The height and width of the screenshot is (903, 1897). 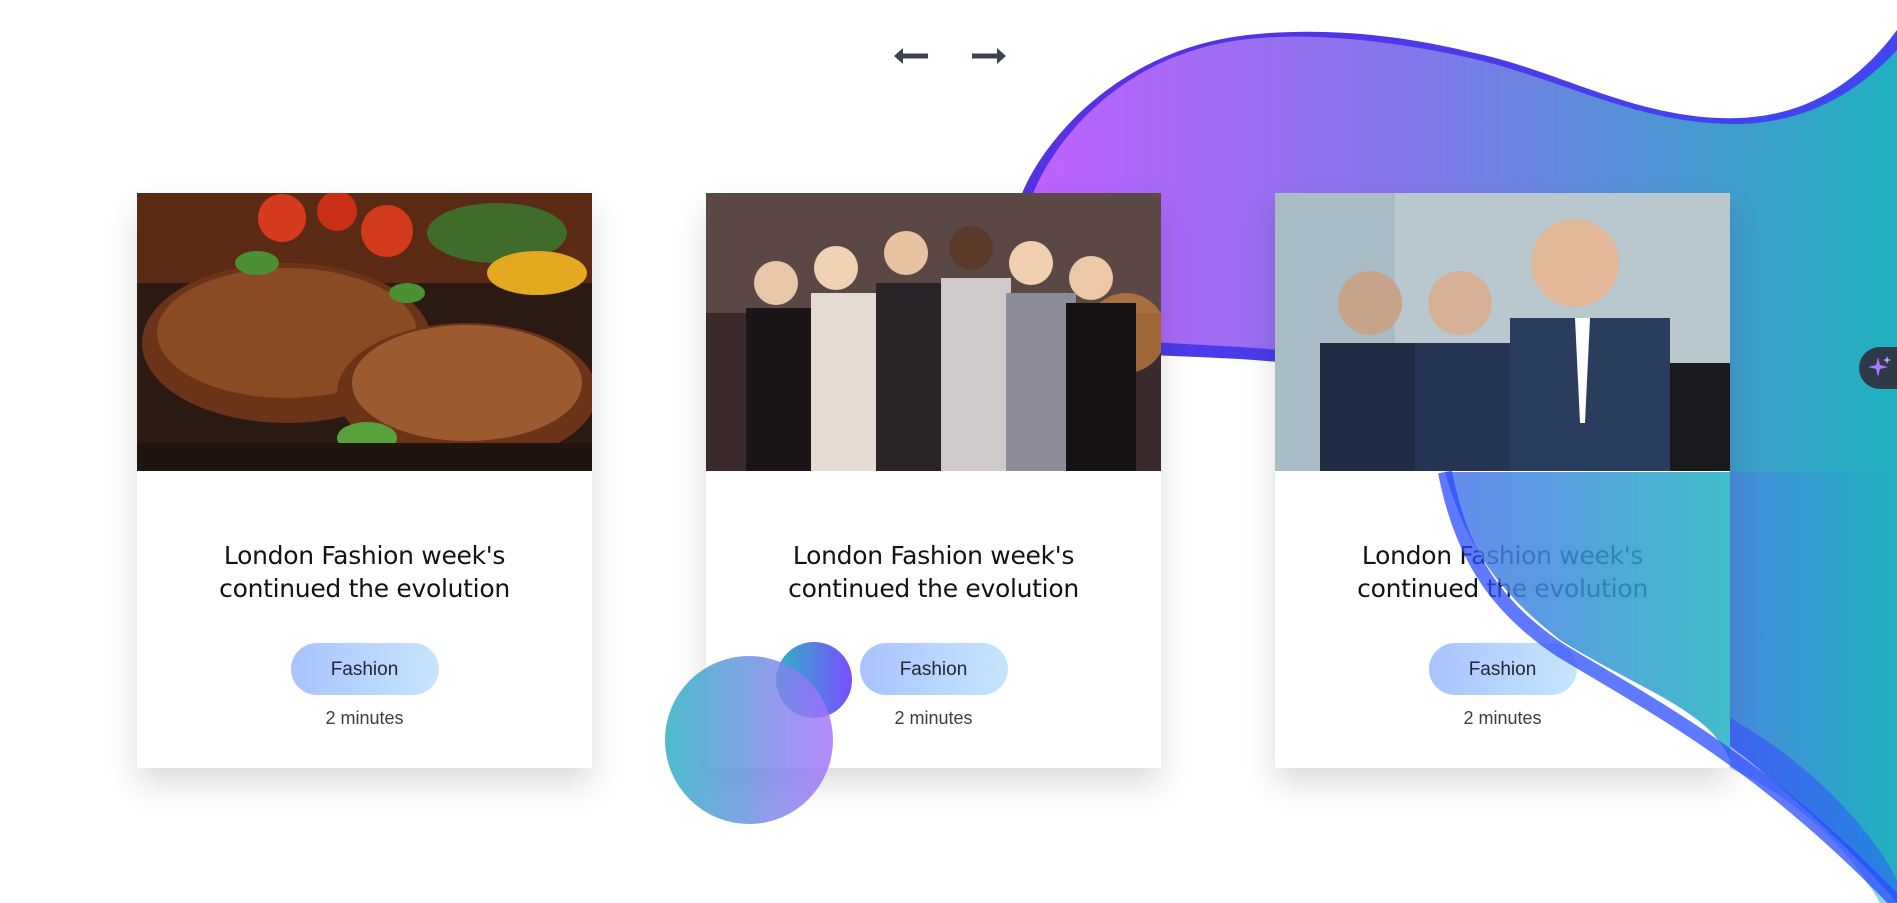 What do you see at coordinates (950, 56) in the screenshot?
I see `carousel-navigation` at bounding box center [950, 56].